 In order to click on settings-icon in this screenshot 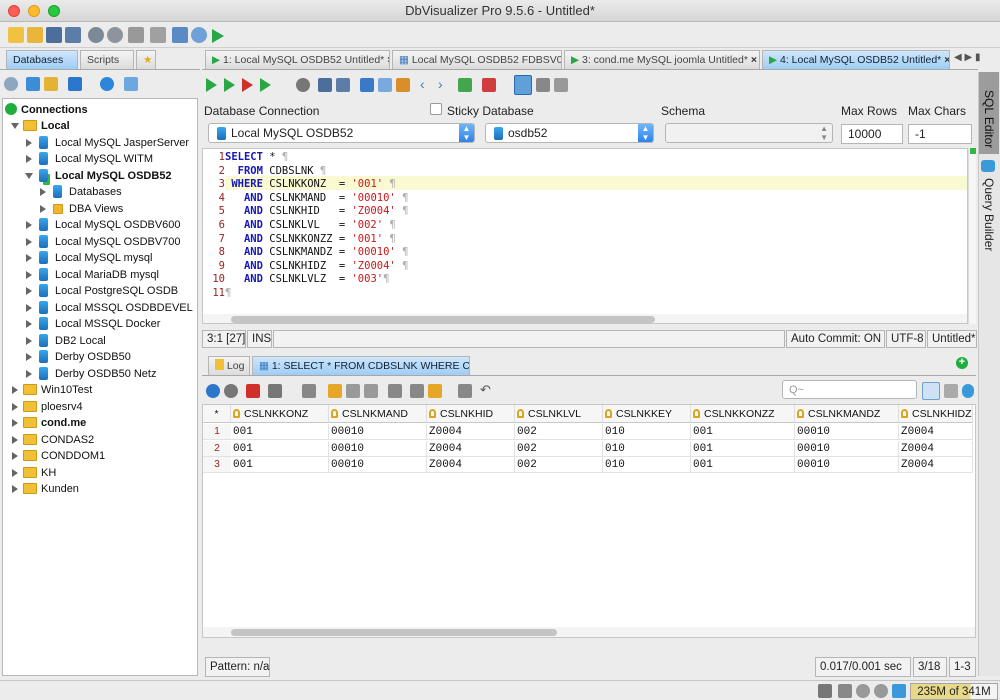, I will do `click(863, 691)`.